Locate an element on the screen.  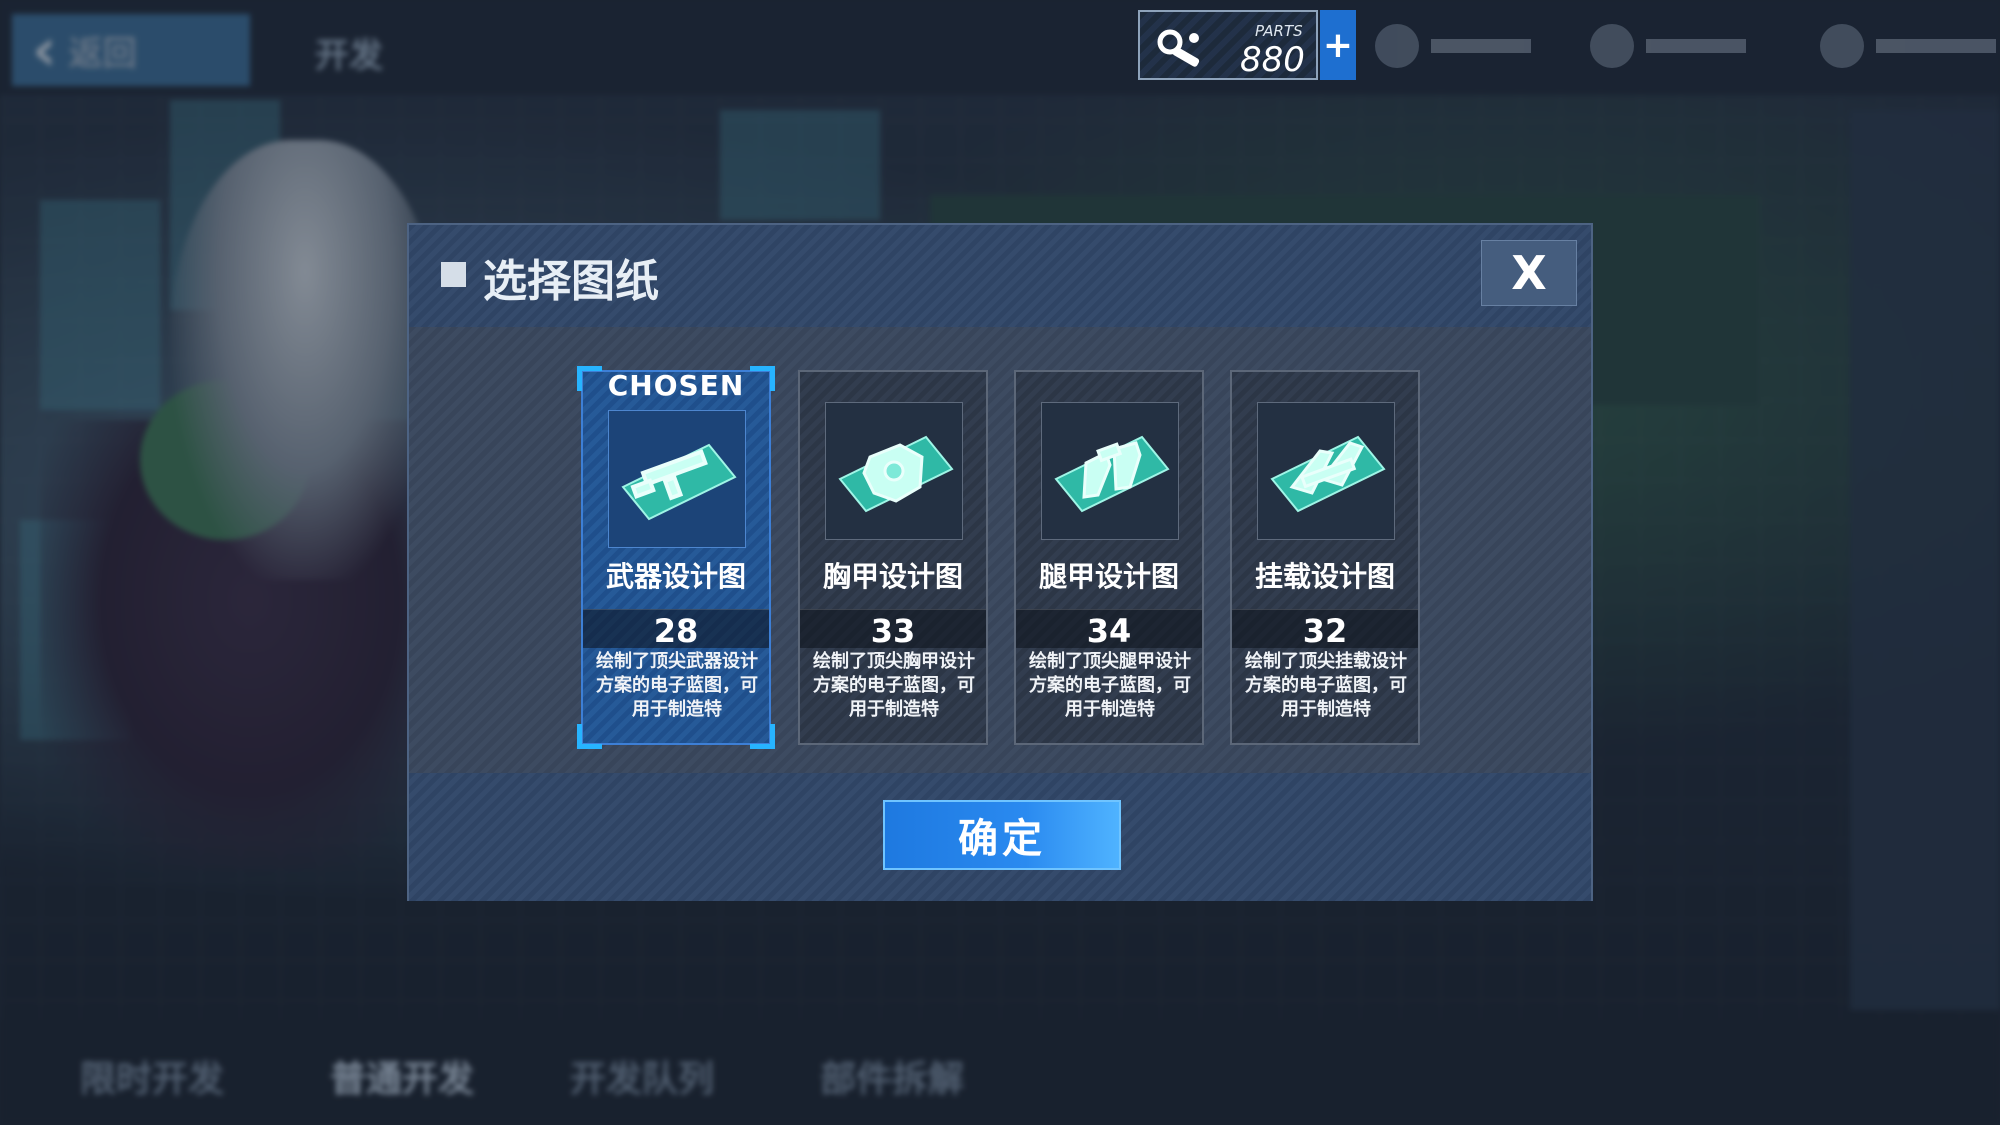
chosen-label: CHOSEN is located at coordinates (676, 385).